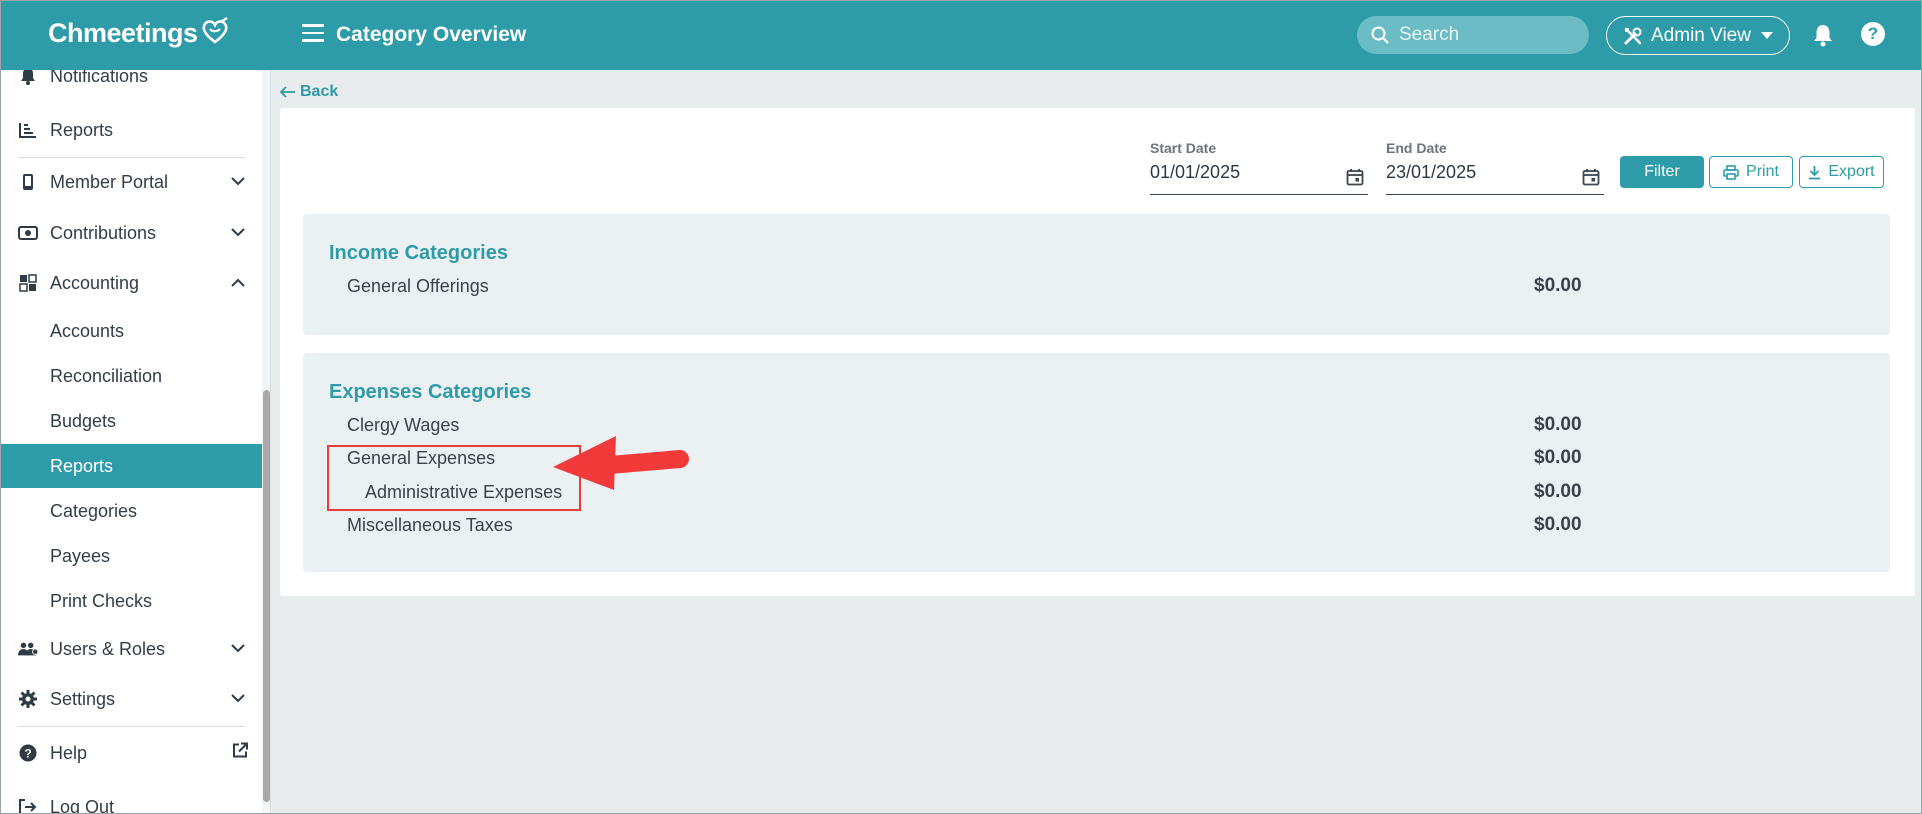  What do you see at coordinates (403, 425) in the screenshot?
I see `category-label: Clergy Wages` at bounding box center [403, 425].